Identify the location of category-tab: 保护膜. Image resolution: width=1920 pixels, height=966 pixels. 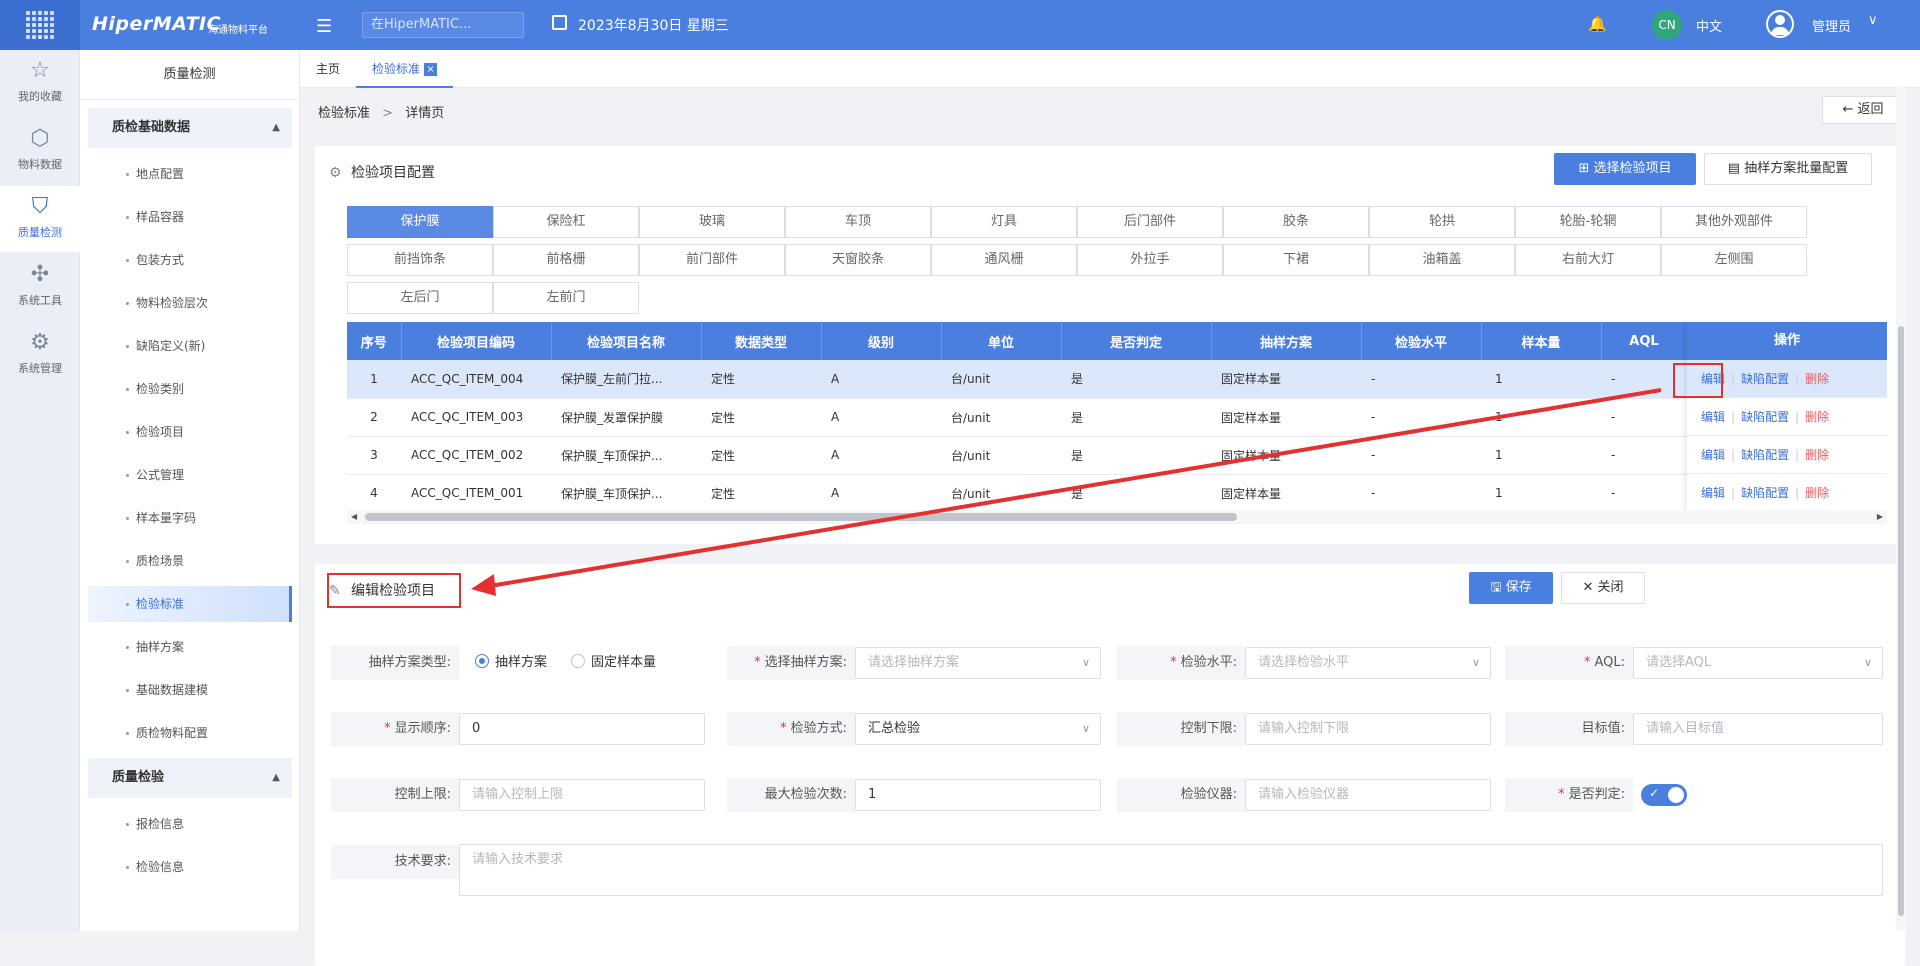
(420, 222).